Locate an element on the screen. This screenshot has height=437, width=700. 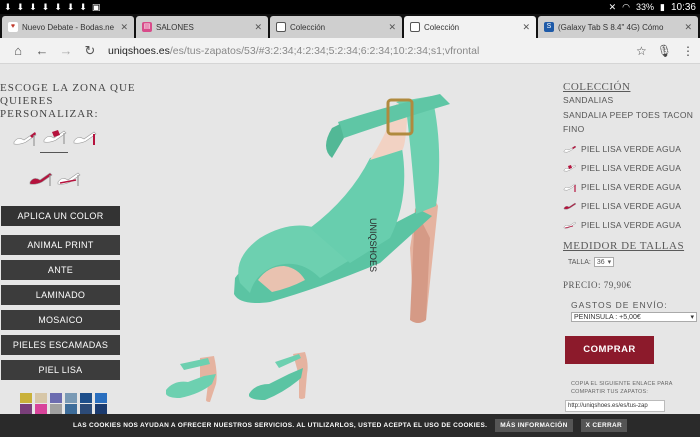
model-label: SANDALIA PEEP TOES TACON FINO is located at coordinates (628, 122).